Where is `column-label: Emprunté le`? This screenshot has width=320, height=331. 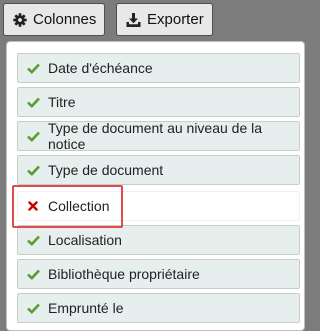 column-label: Emprunté le is located at coordinates (86, 308).